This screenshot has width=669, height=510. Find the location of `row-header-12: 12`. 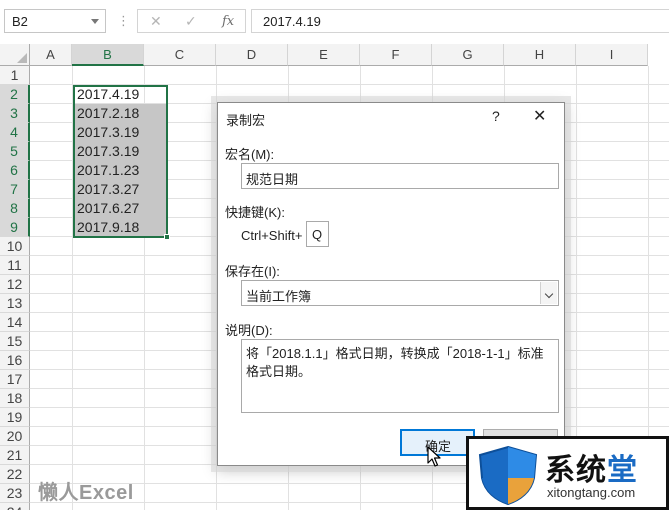

row-header-12: 12 is located at coordinates (15, 284).